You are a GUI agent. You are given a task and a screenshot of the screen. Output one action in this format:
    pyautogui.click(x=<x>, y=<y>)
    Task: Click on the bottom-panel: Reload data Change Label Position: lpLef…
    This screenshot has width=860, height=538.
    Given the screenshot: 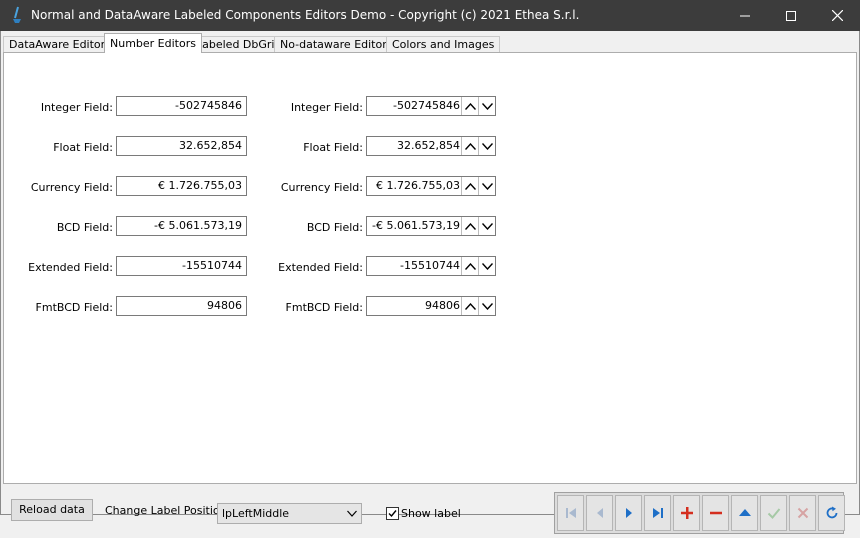 What is the action you would take?
    pyautogui.click(x=430, y=512)
    